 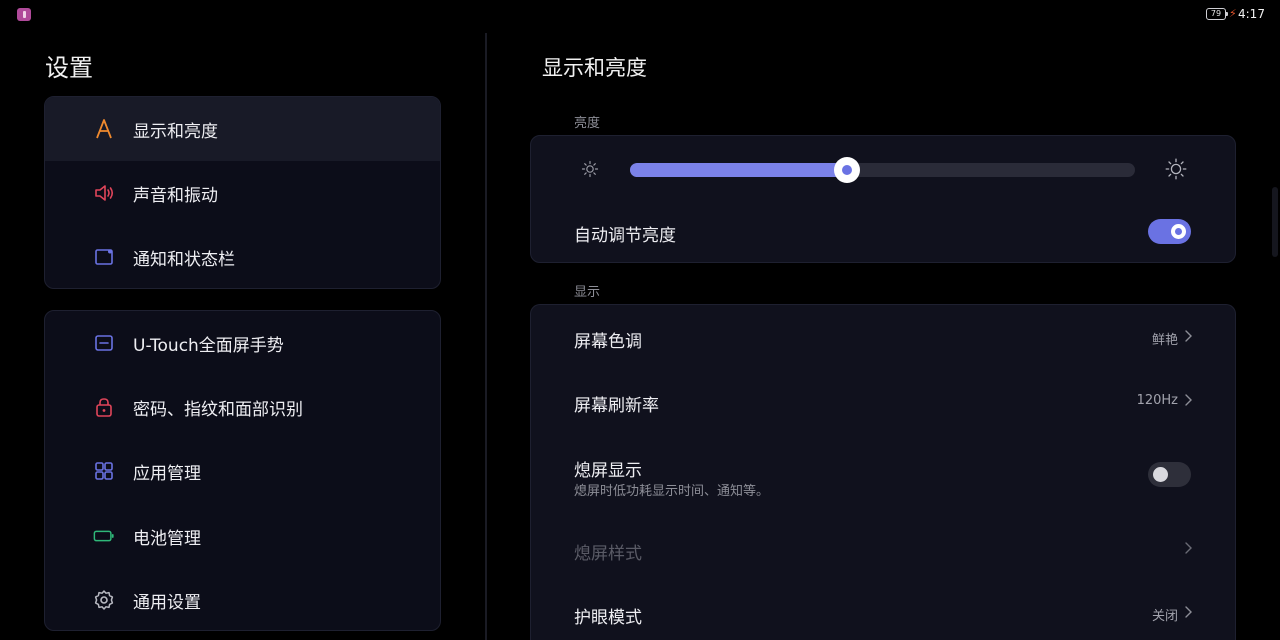 I want to click on side-edge-handle, so click(x=1275, y=222).